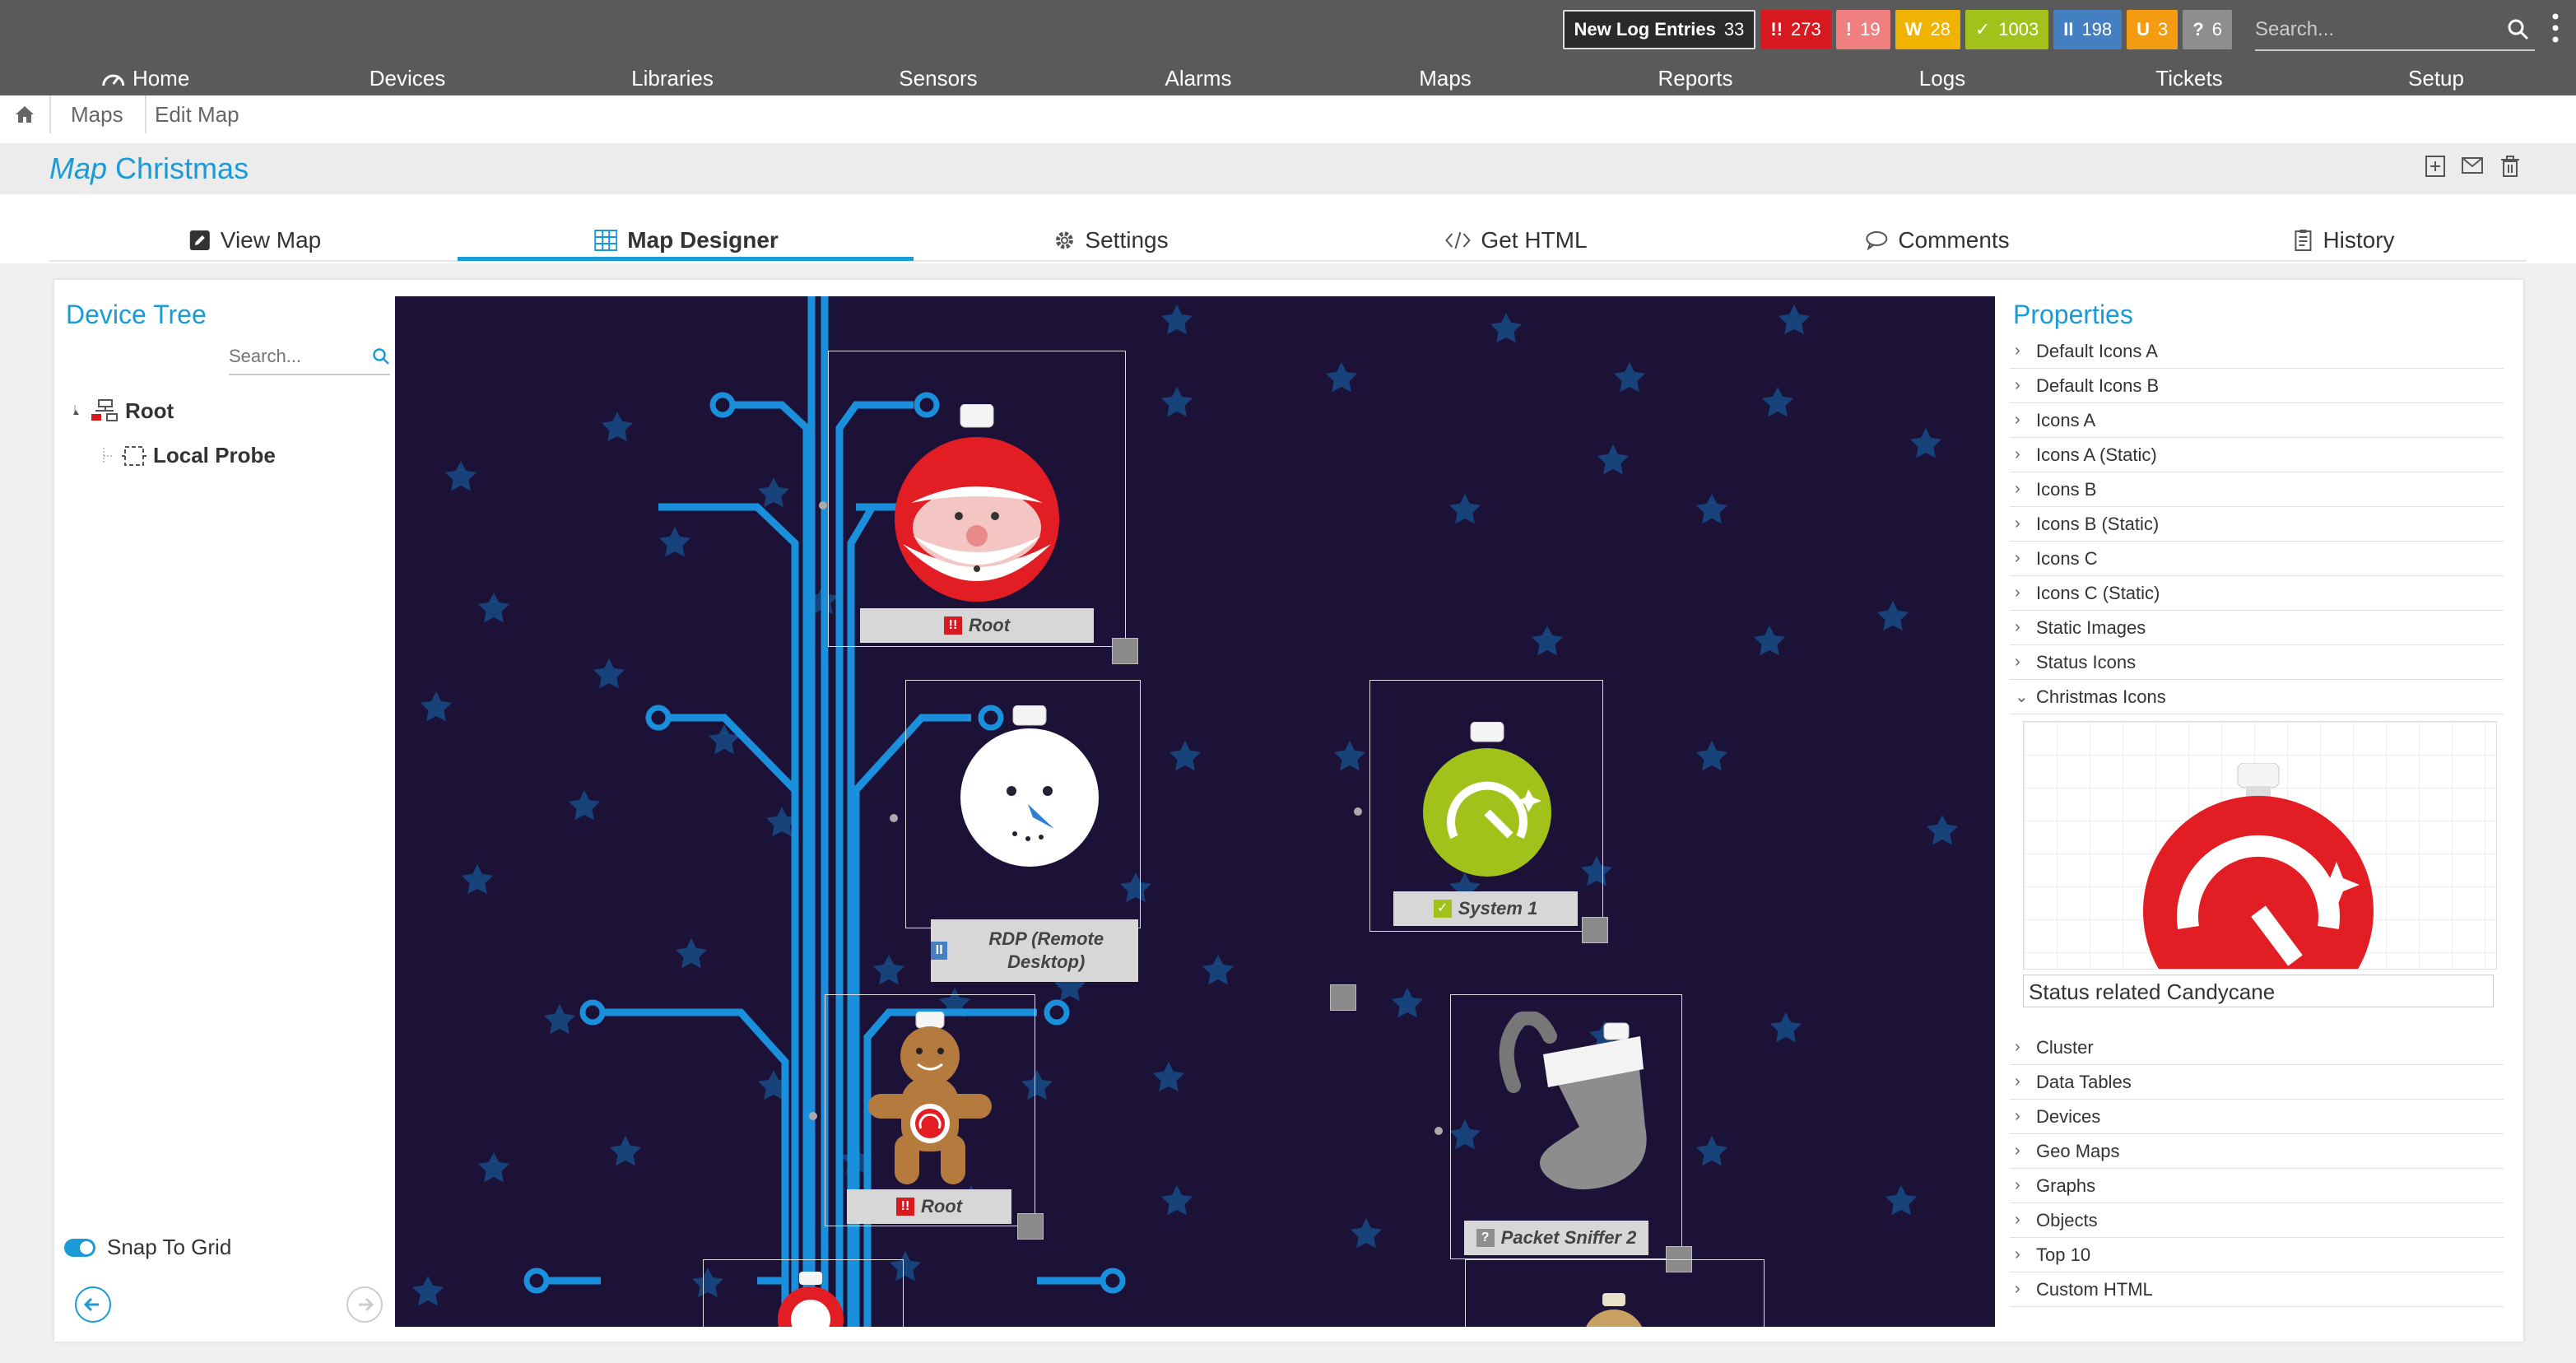 This screenshot has height=1363, width=2576. I want to click on email-icon, so click(2472, 165).